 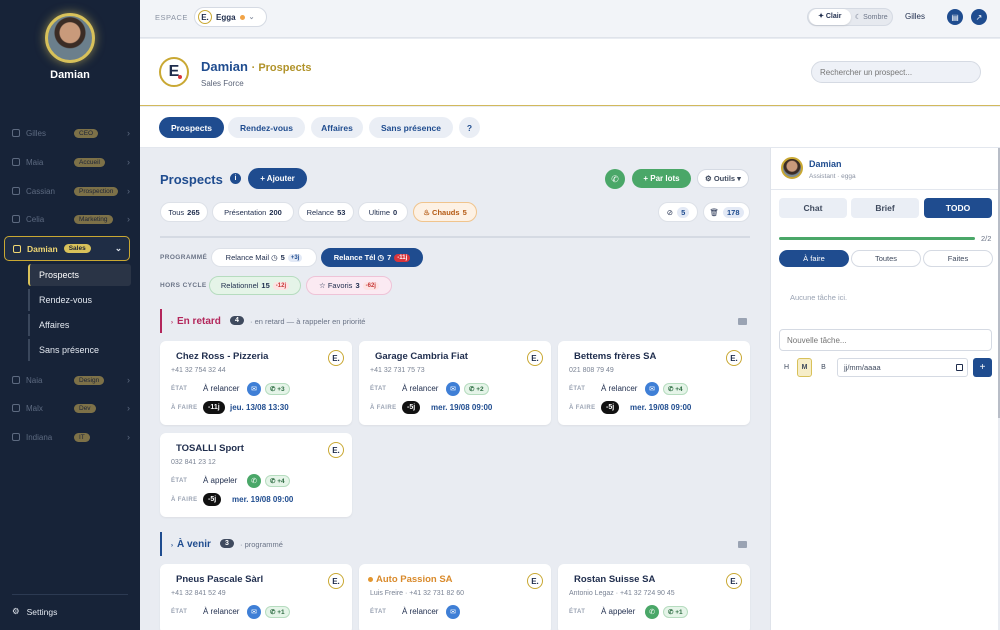 I want to click on sidebar-item-naia: Naia Design ›, so click(x=71, y=380).